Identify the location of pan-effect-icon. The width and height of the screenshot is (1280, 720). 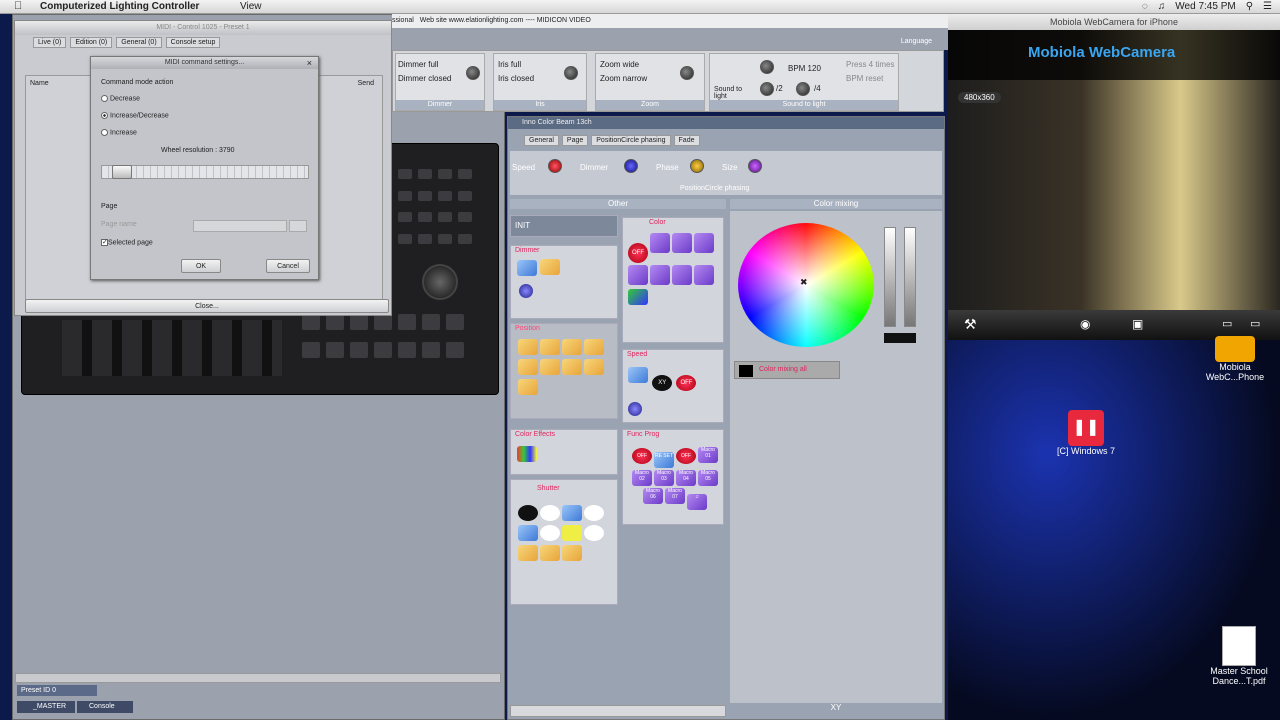
(594, 367).